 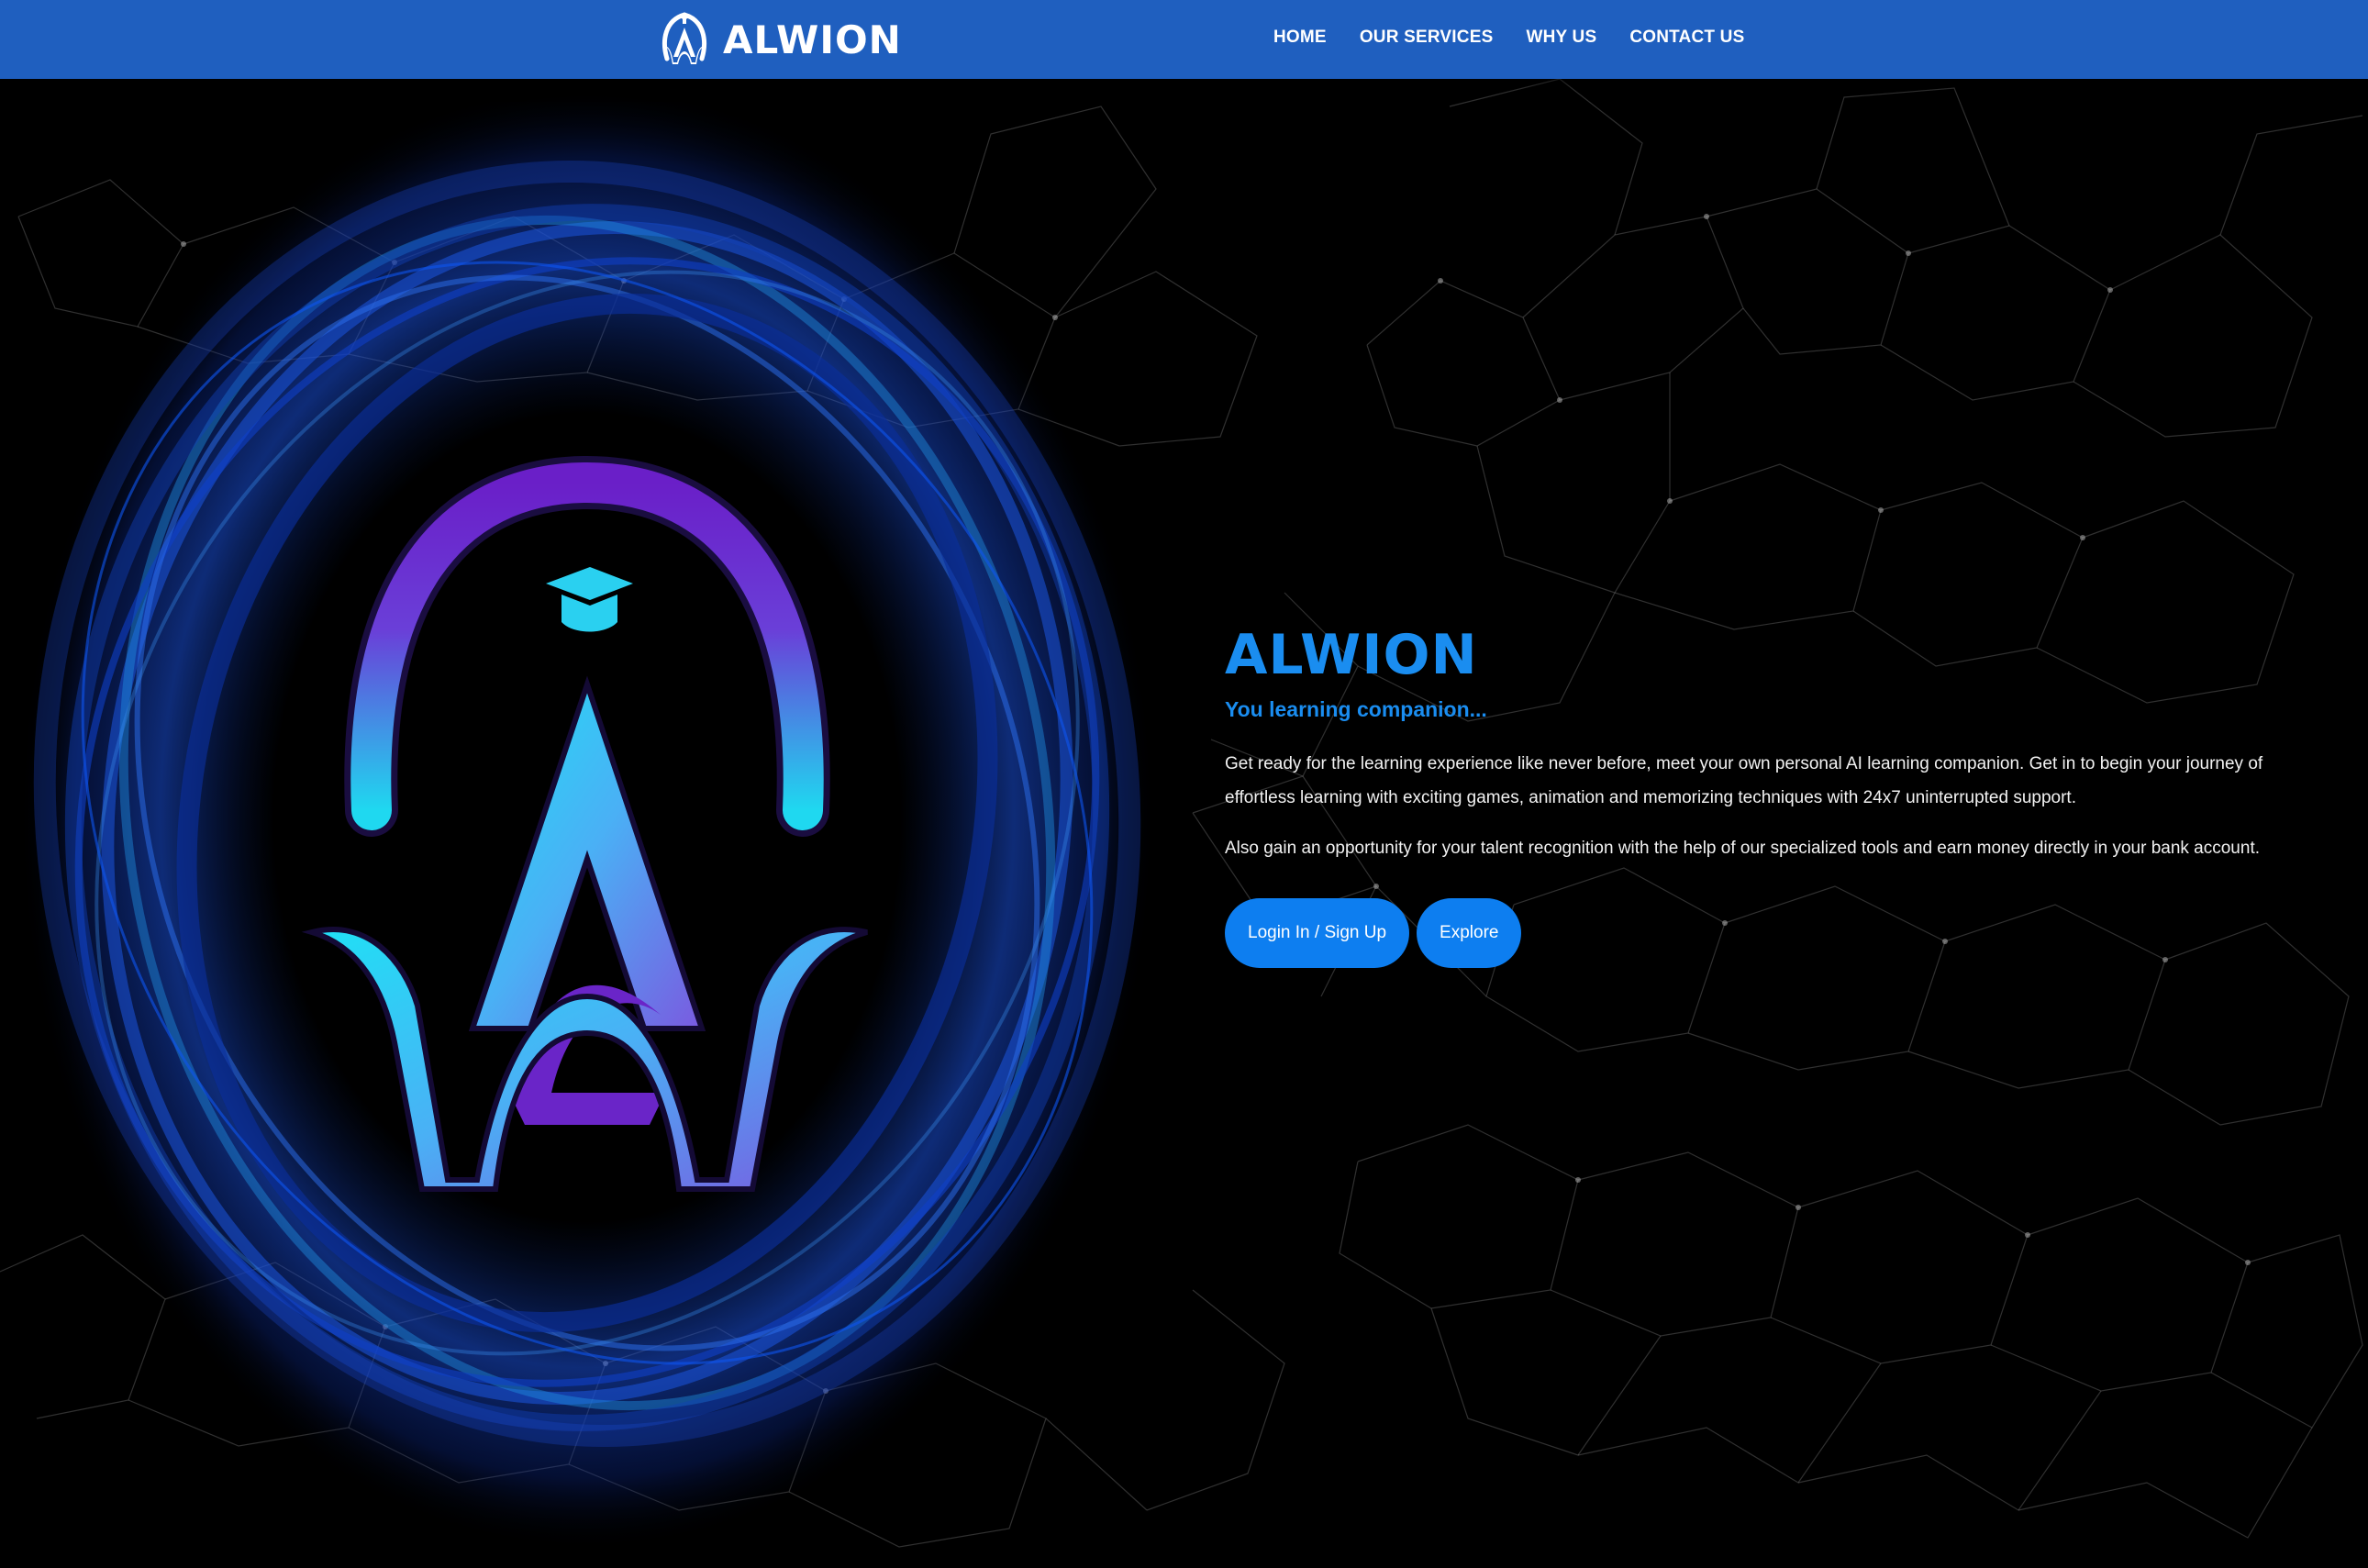 I want to click on hero-actions: Login In / Sign Up Explore, so click(x=1780, y=933).